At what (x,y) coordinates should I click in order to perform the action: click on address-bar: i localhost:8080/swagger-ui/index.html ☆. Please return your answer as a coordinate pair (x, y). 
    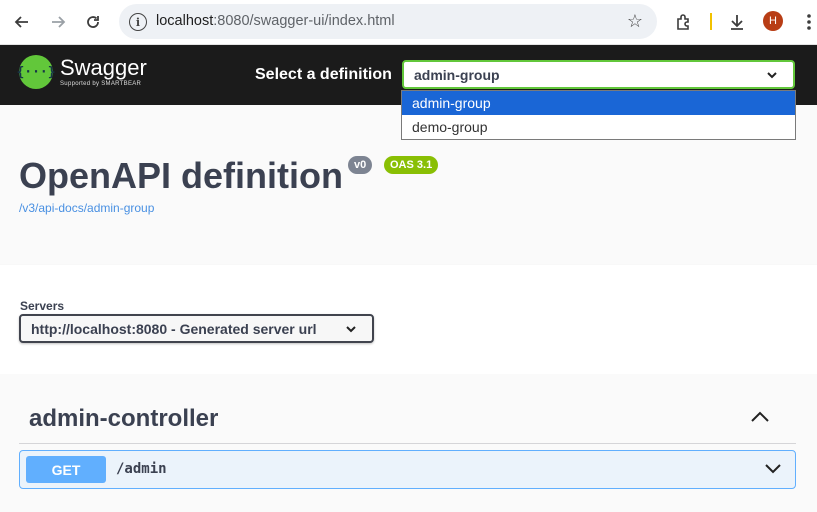
    Looking at the image, I should click on (388, 21).